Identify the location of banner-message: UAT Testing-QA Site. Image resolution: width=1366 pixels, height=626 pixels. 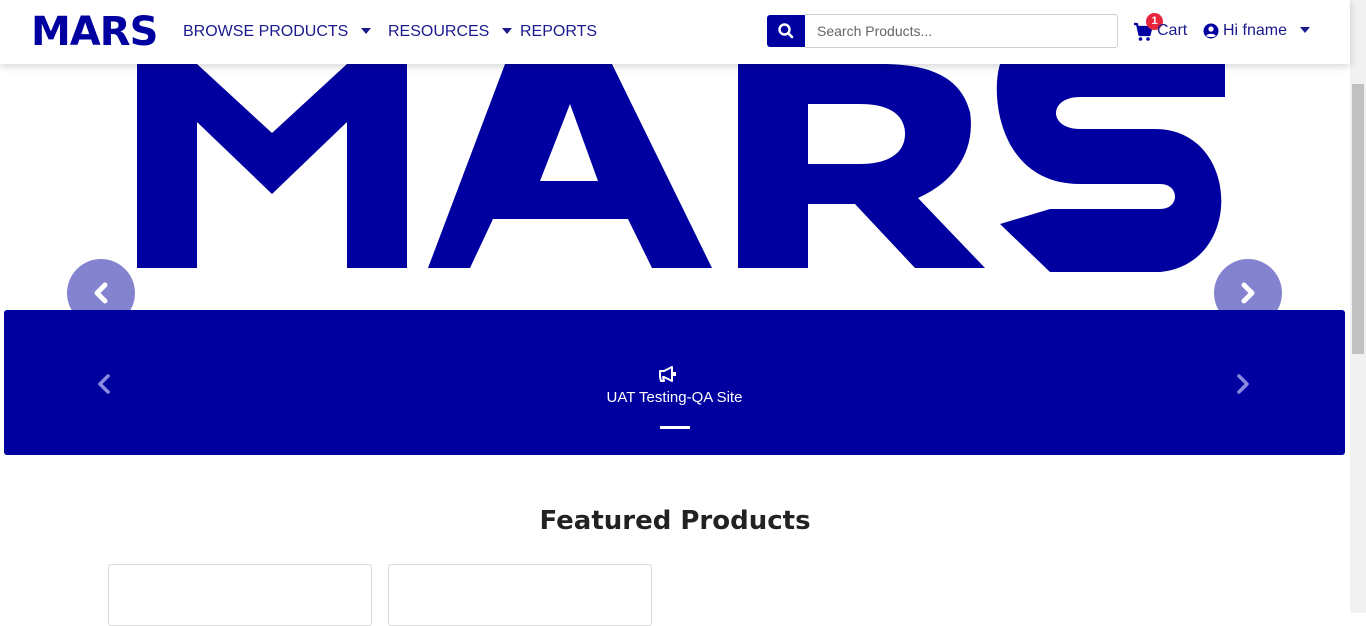
(674, 397).